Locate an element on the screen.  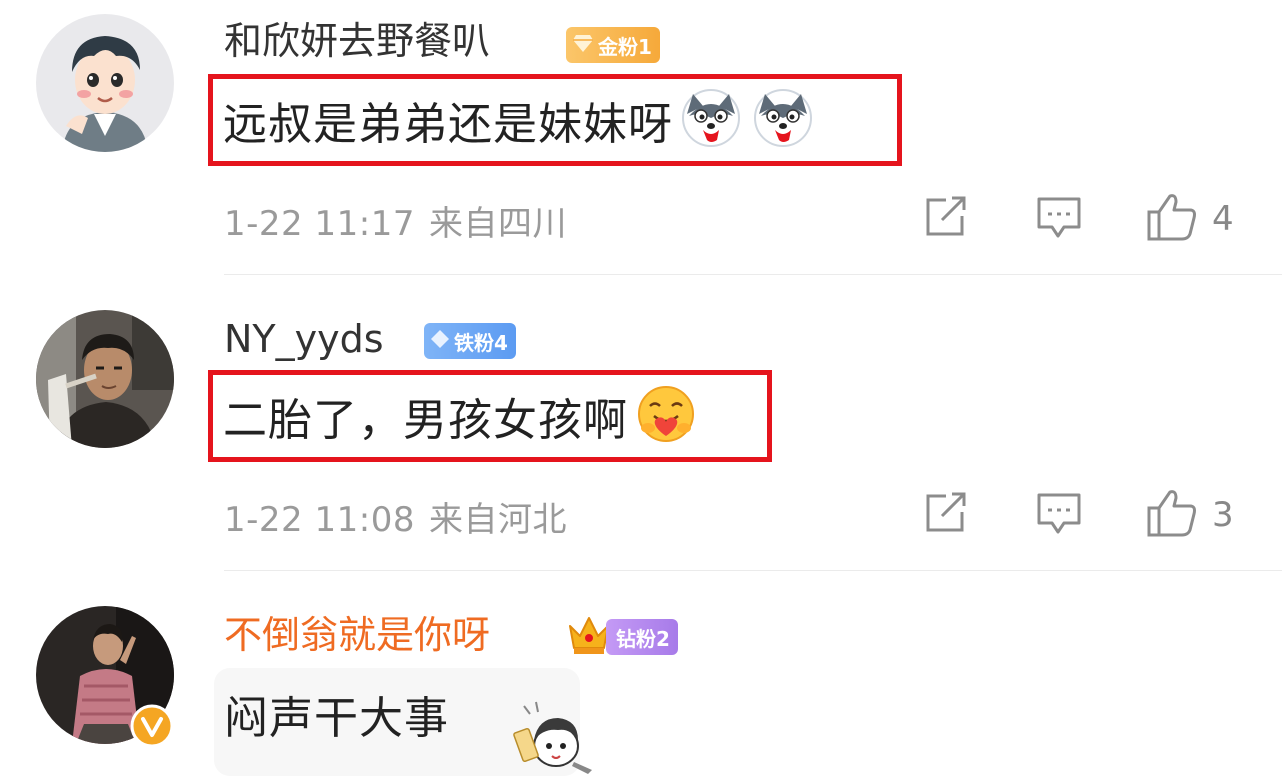
comment-meta: 1-22 11:08 来自河北 is located at coordinates (395, 516).